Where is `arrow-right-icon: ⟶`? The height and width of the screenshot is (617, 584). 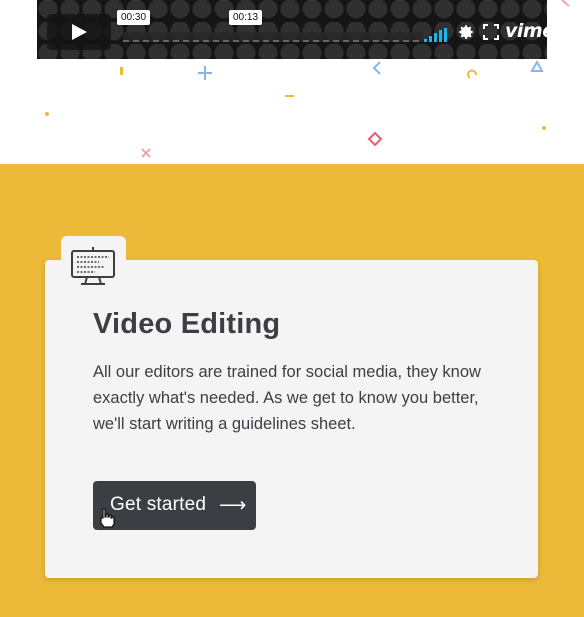 arrow-right-icon: ⟶ is located at coordinates (233, 505).